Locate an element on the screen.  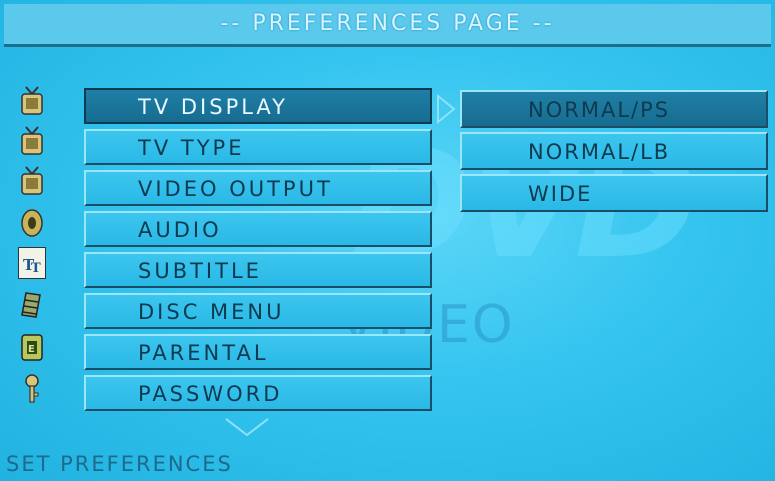
parental-lock-icon: E is located at coordinates (32, 347).